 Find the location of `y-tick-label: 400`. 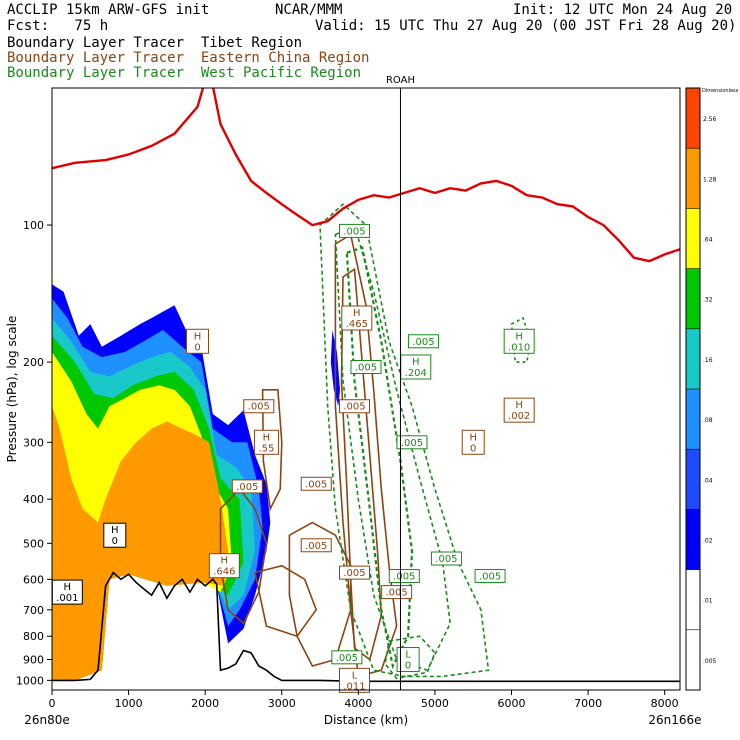

y-tick-label: 400 is located at coordinates (33, 499).